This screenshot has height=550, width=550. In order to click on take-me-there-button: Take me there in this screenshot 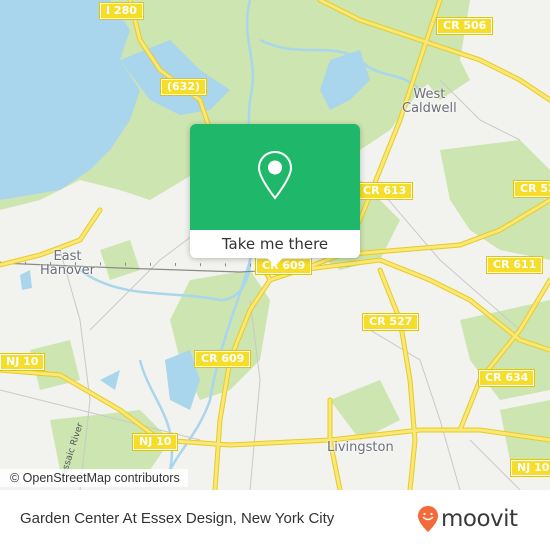, I will do `click(275, 244)`.